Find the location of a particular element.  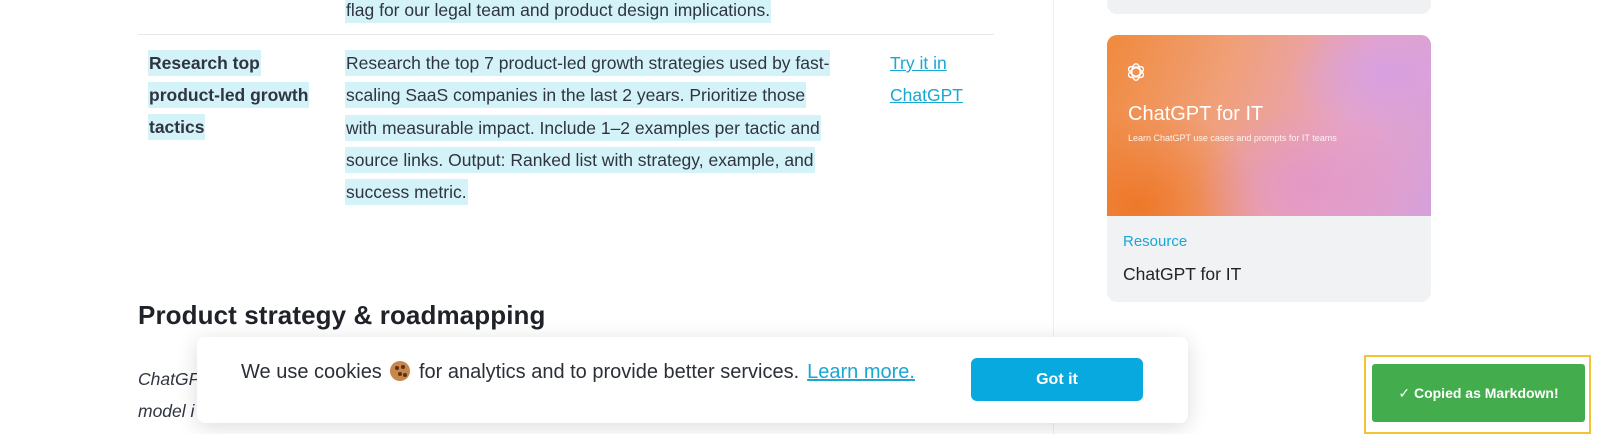

link-line: Try it in is located at coordinates (918, 63).